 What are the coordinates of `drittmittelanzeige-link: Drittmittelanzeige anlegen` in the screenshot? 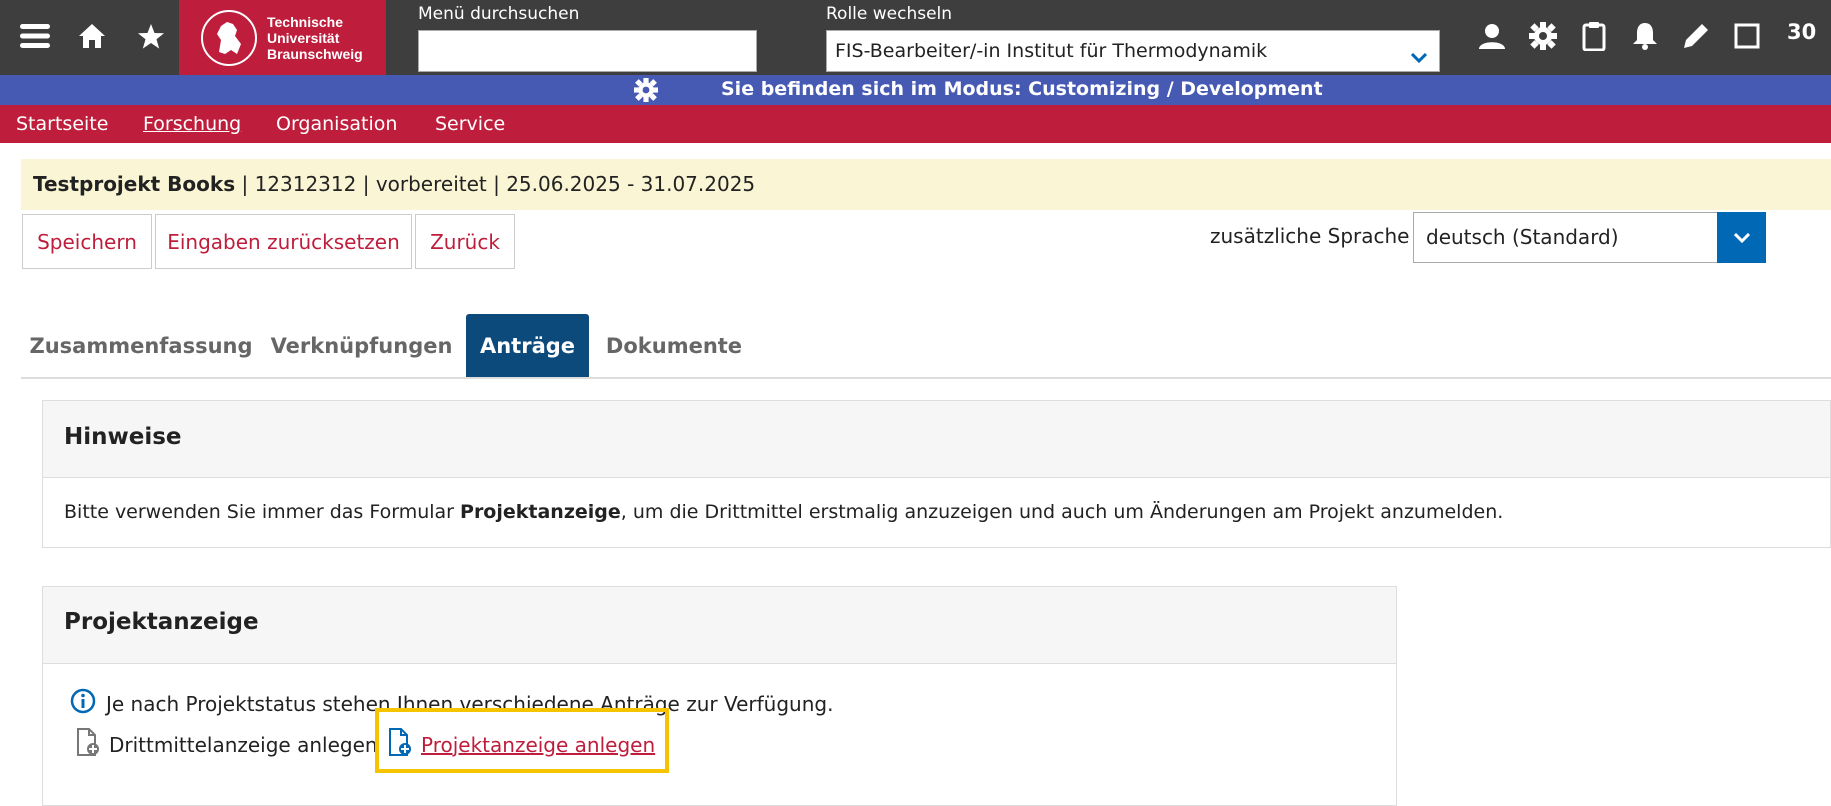 It's located at (243, 745).